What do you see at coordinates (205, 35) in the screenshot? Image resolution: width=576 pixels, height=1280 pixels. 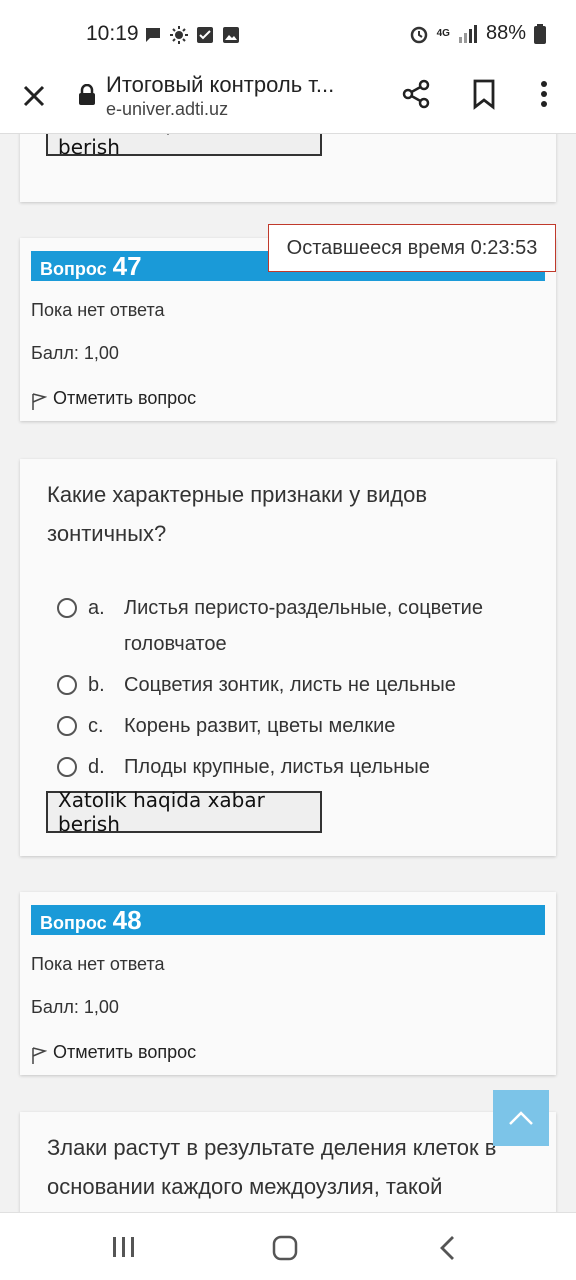 I see `checkbox-icon` at bounding box center [205, 35].